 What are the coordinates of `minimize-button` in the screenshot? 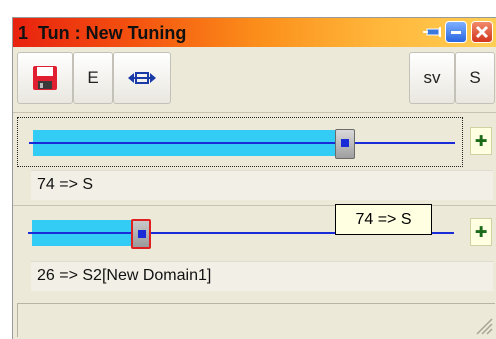 It's located at (456, 32).